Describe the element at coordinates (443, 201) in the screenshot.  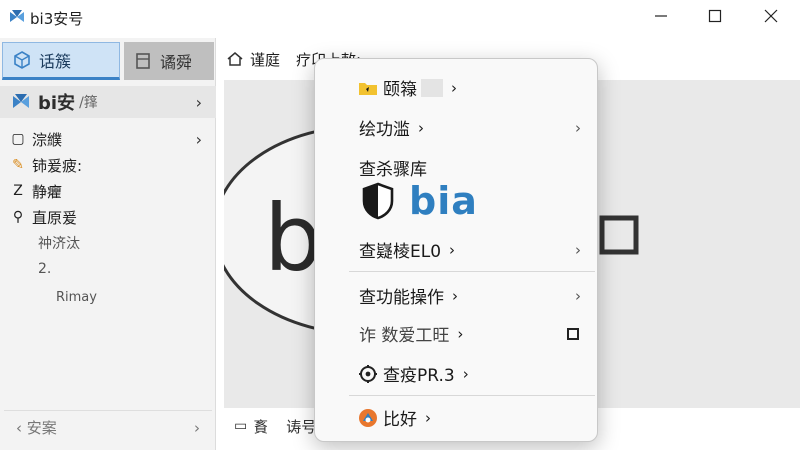
I see `menu-brand-text: bia` at that location.